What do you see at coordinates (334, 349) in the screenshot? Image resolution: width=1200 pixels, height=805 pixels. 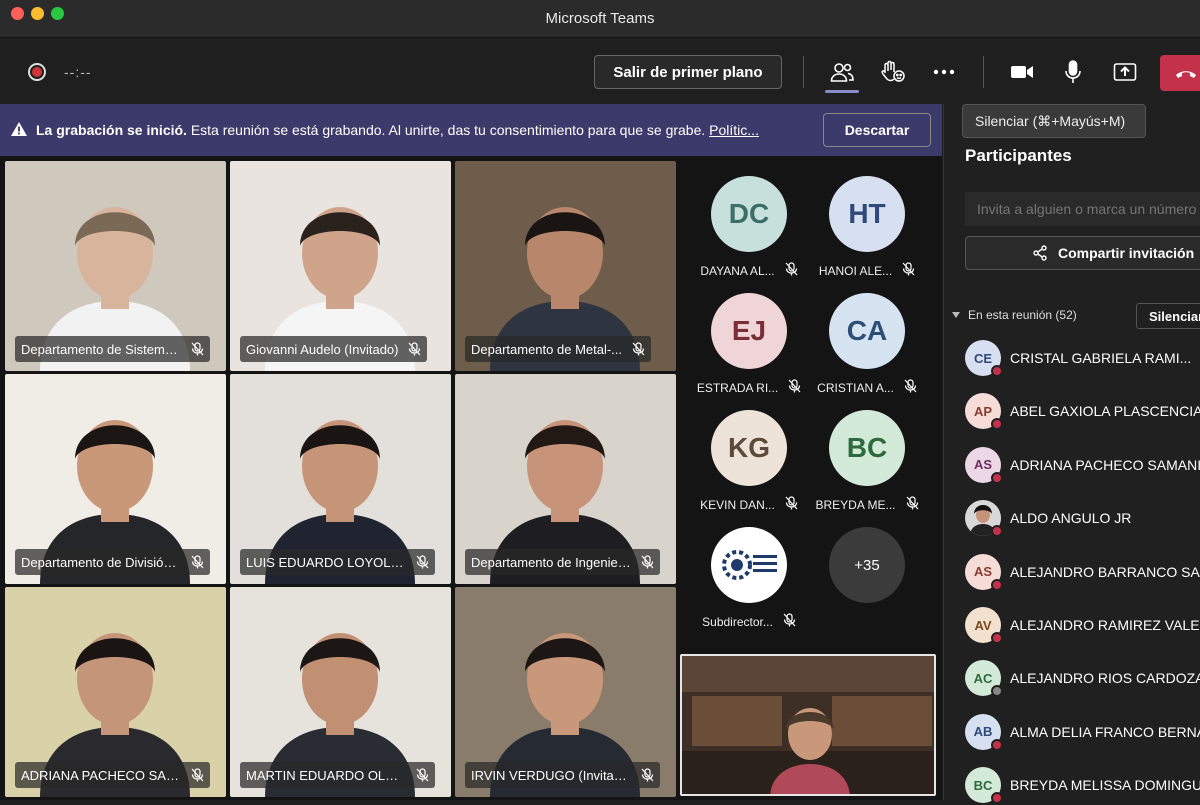 I see `participant-name-label: Giovanni Audelo (Invitado)` at bounding box center [334, 349].